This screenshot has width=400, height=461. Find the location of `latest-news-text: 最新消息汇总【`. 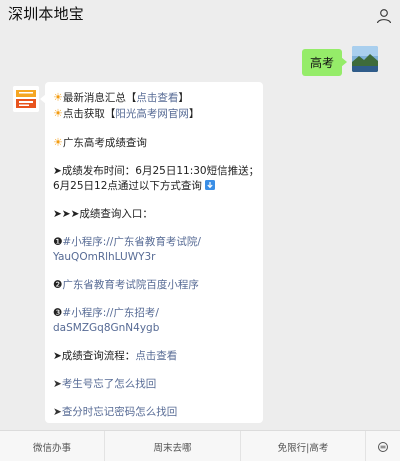

latest-news-text: 最新消息汇总【 is located at coordinates (99, 98).